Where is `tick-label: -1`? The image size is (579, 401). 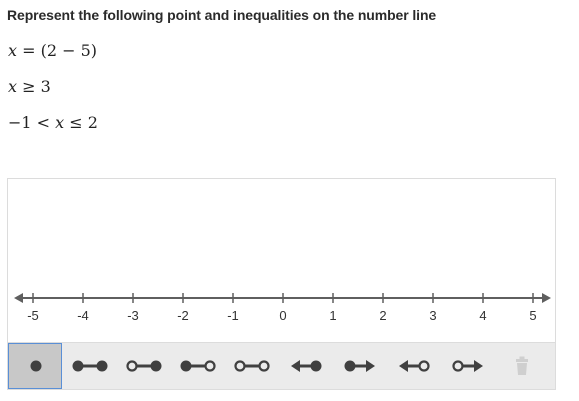
tick-label: -1 is located at coordinates (233, 315).